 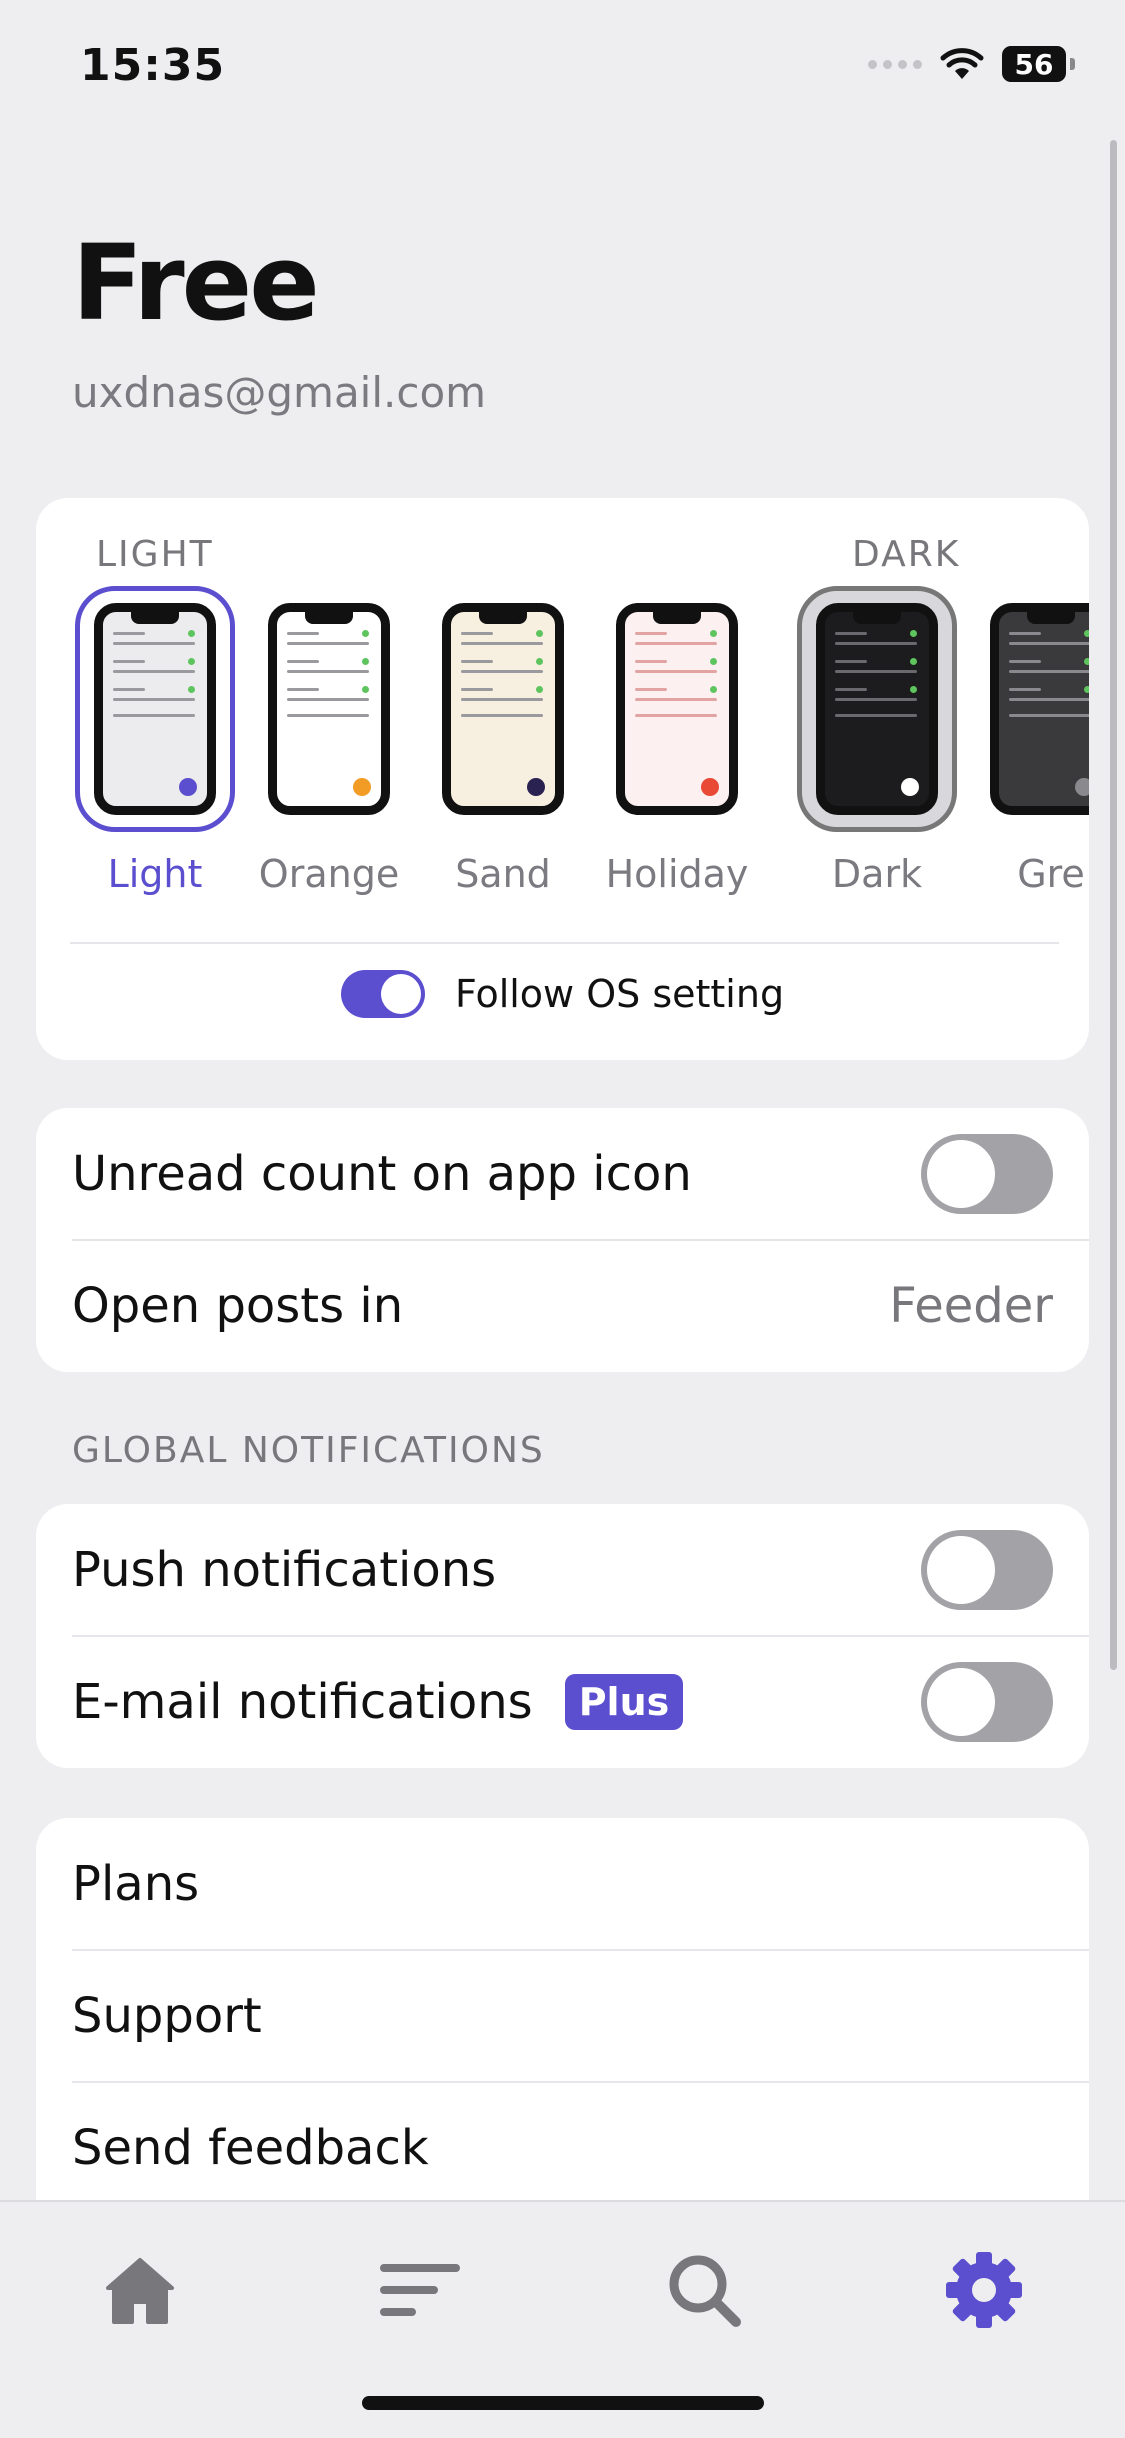 I want to click on theme-option-holiday: Holiday, so click(x=677, y=741).